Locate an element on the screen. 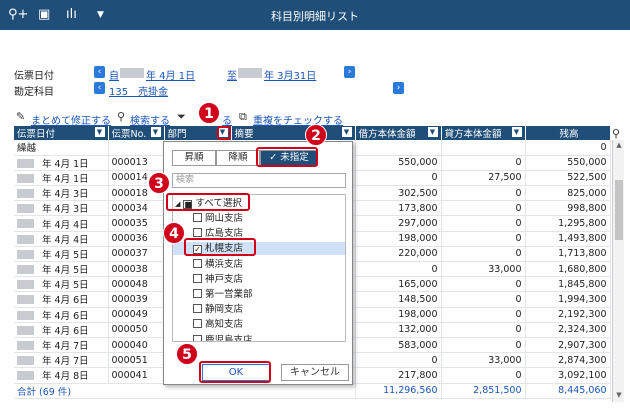  column-header-credit: 貸方本体金額 ▼ is located at coordinates (483, 133).